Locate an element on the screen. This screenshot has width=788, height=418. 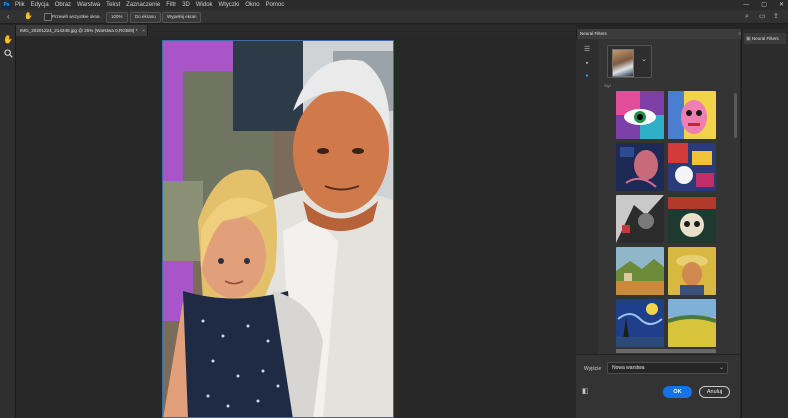
neural-filters-sidebar: ☰ ▪ ● is located at coordinates (587, 198).